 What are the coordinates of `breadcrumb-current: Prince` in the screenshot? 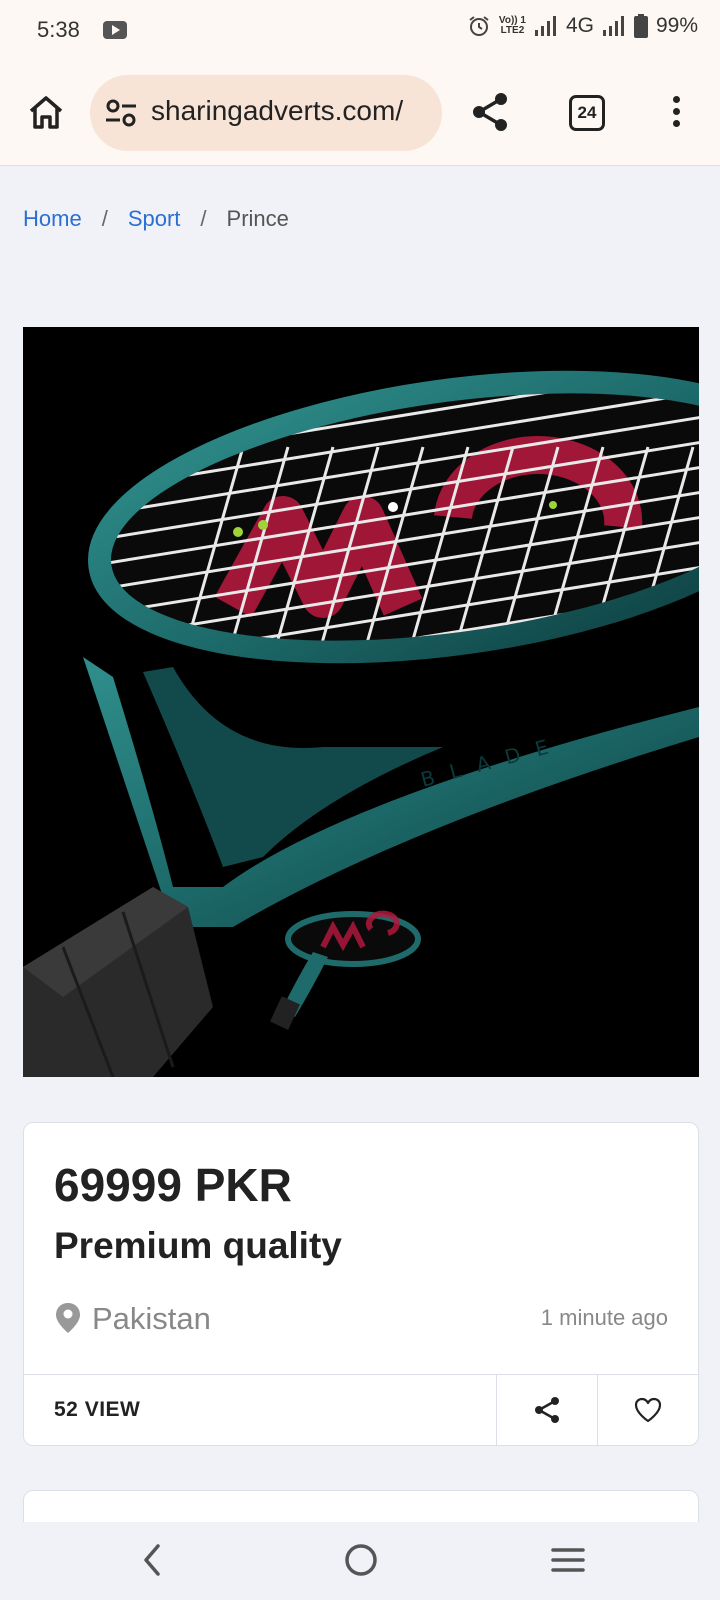 It's located at (257, 218).